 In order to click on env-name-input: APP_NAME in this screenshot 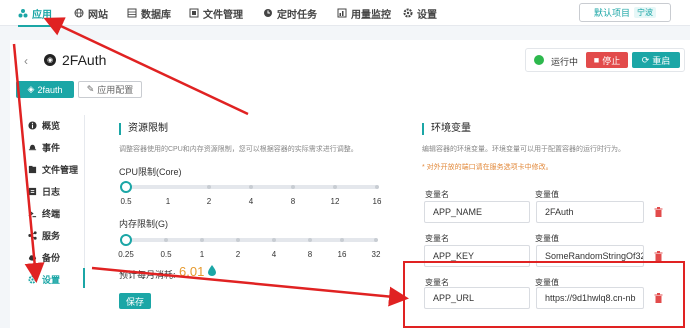, I will do `click(477, 212)`.